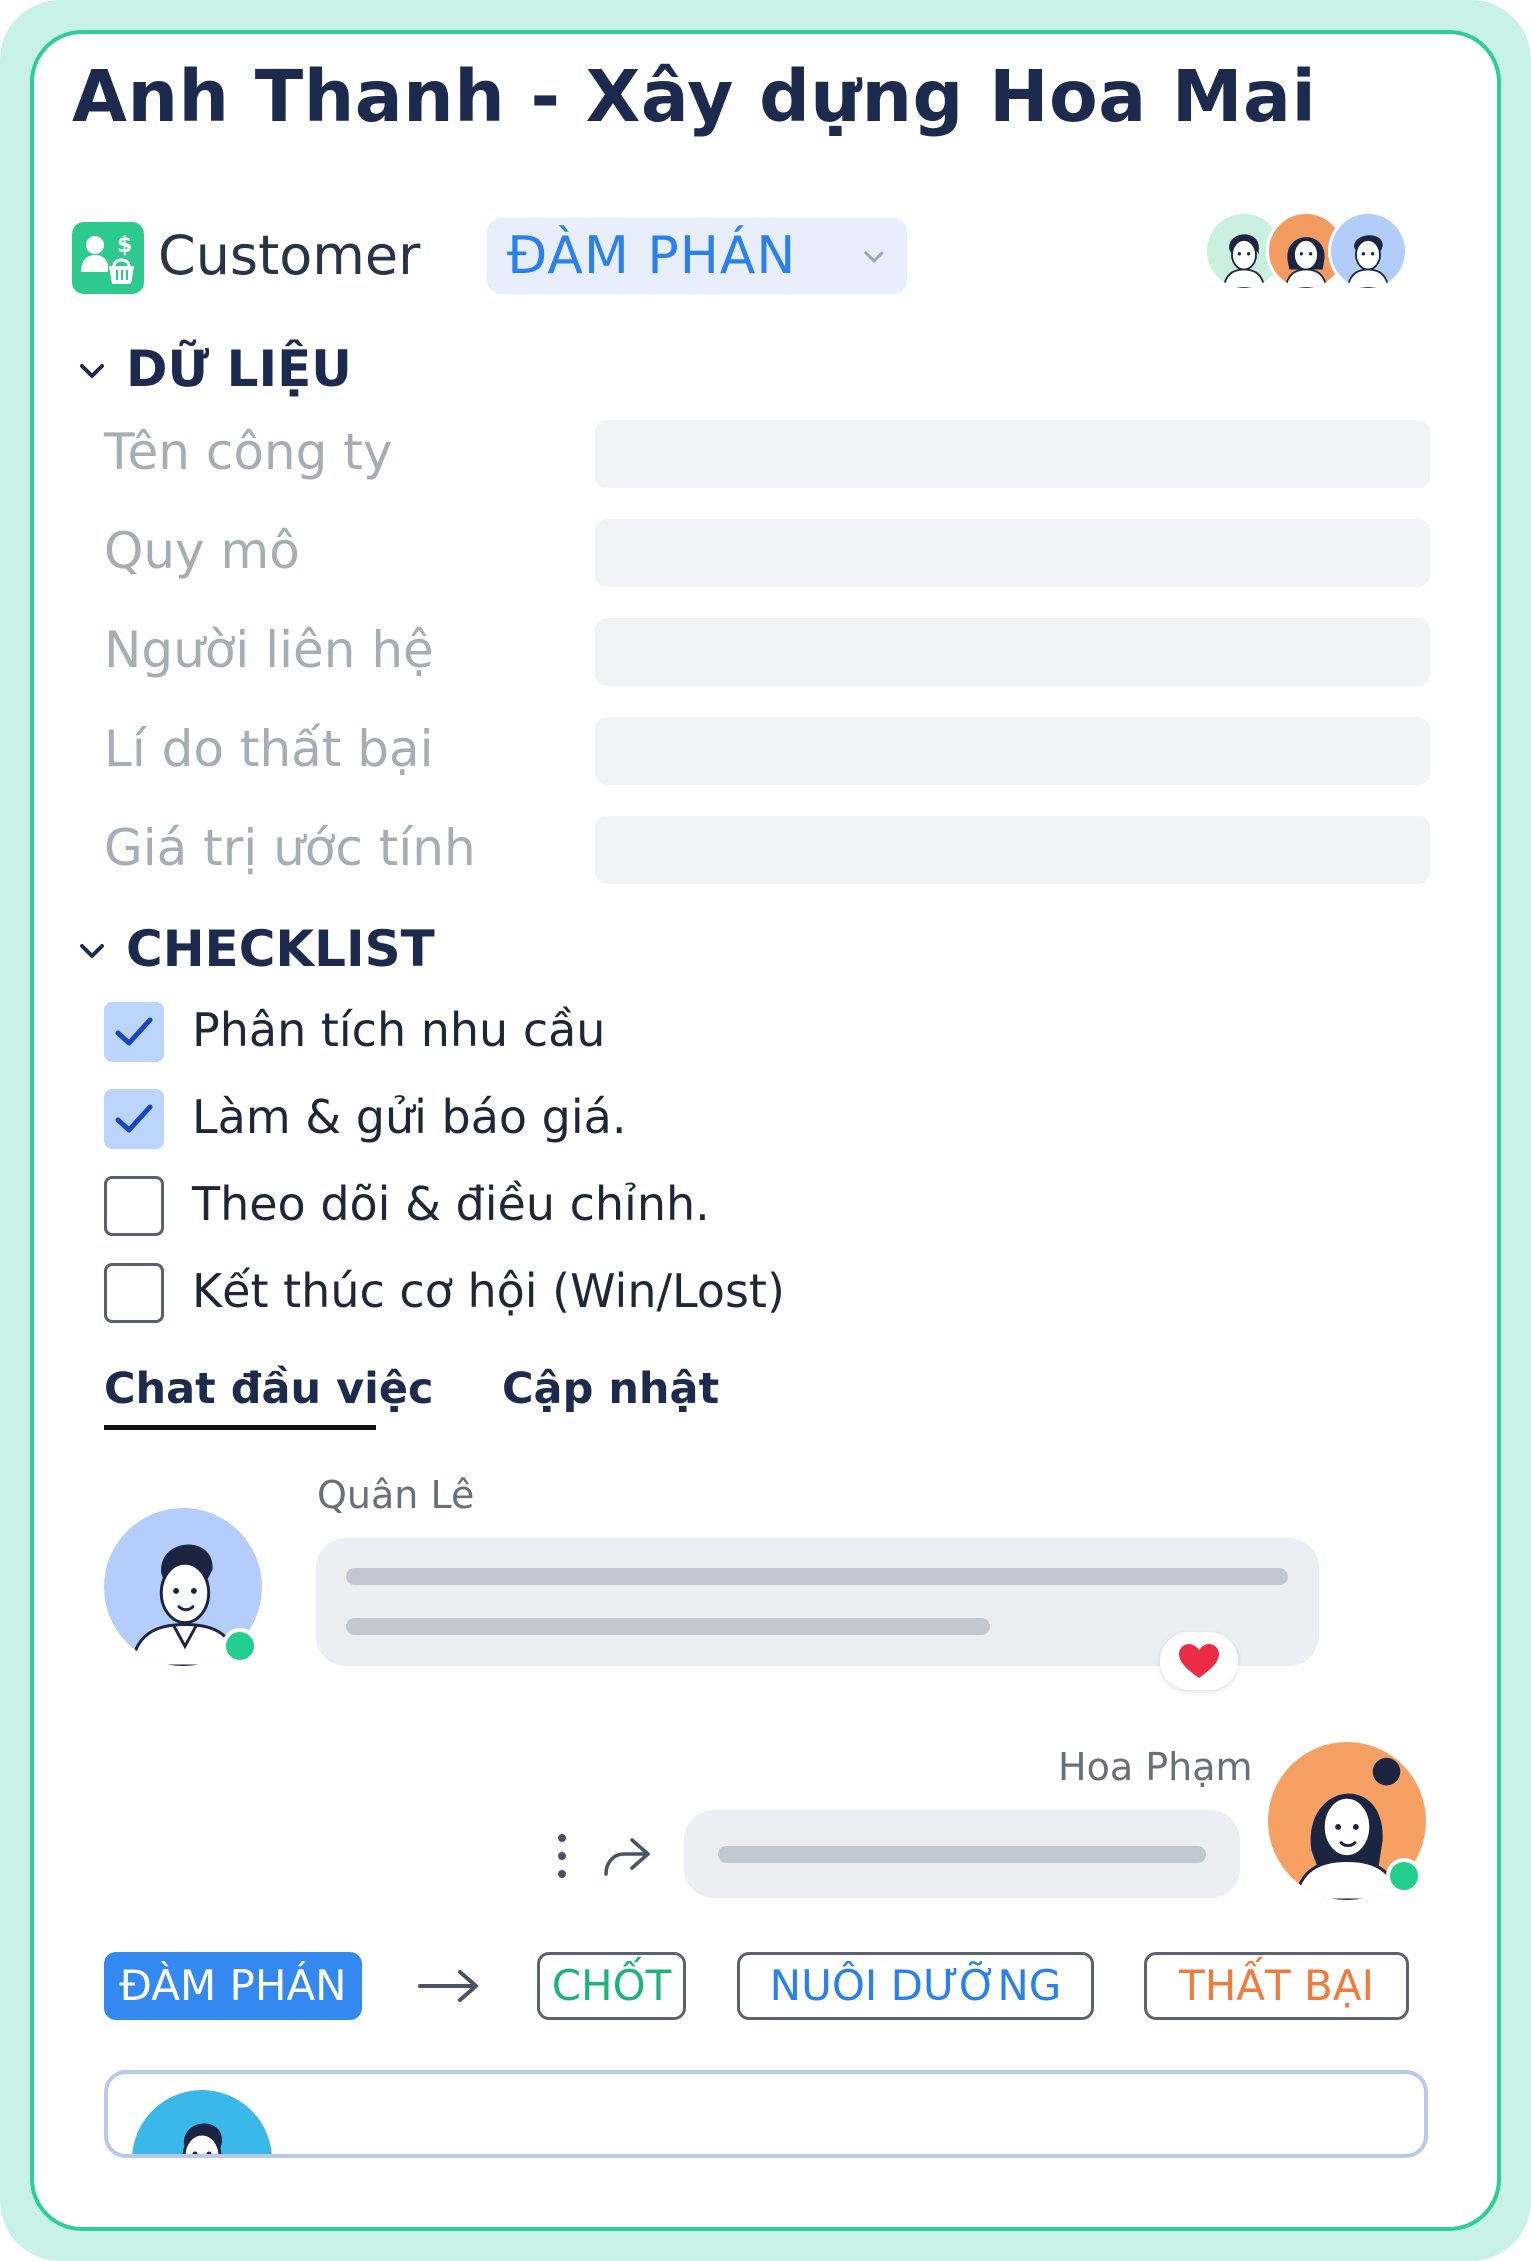 The image size is (1531, 2261). What do you see at coordinates (290, 848) in the screenshot?
I see `field-label-estimated-value: Giá trị ước tính` at bounding box center [290, 848].